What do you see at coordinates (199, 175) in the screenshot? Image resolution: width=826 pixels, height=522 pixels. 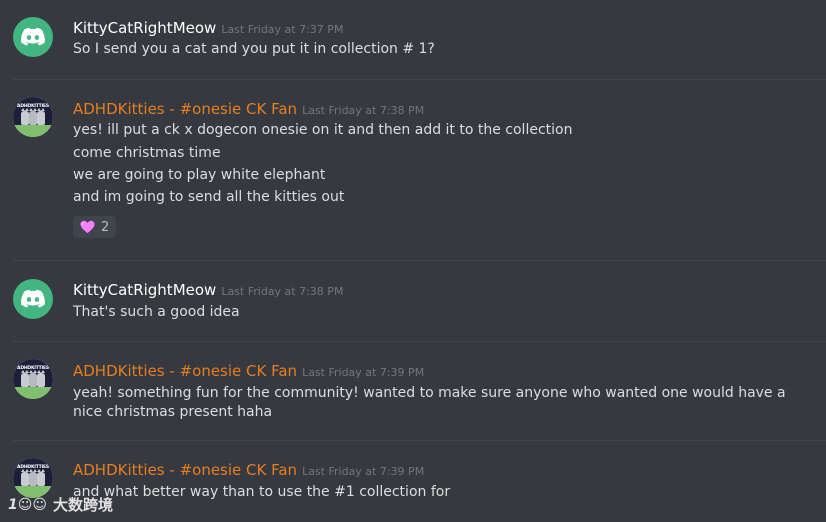 I see `message-text: we are going to play white elephant` at bounding box center [199, 175].